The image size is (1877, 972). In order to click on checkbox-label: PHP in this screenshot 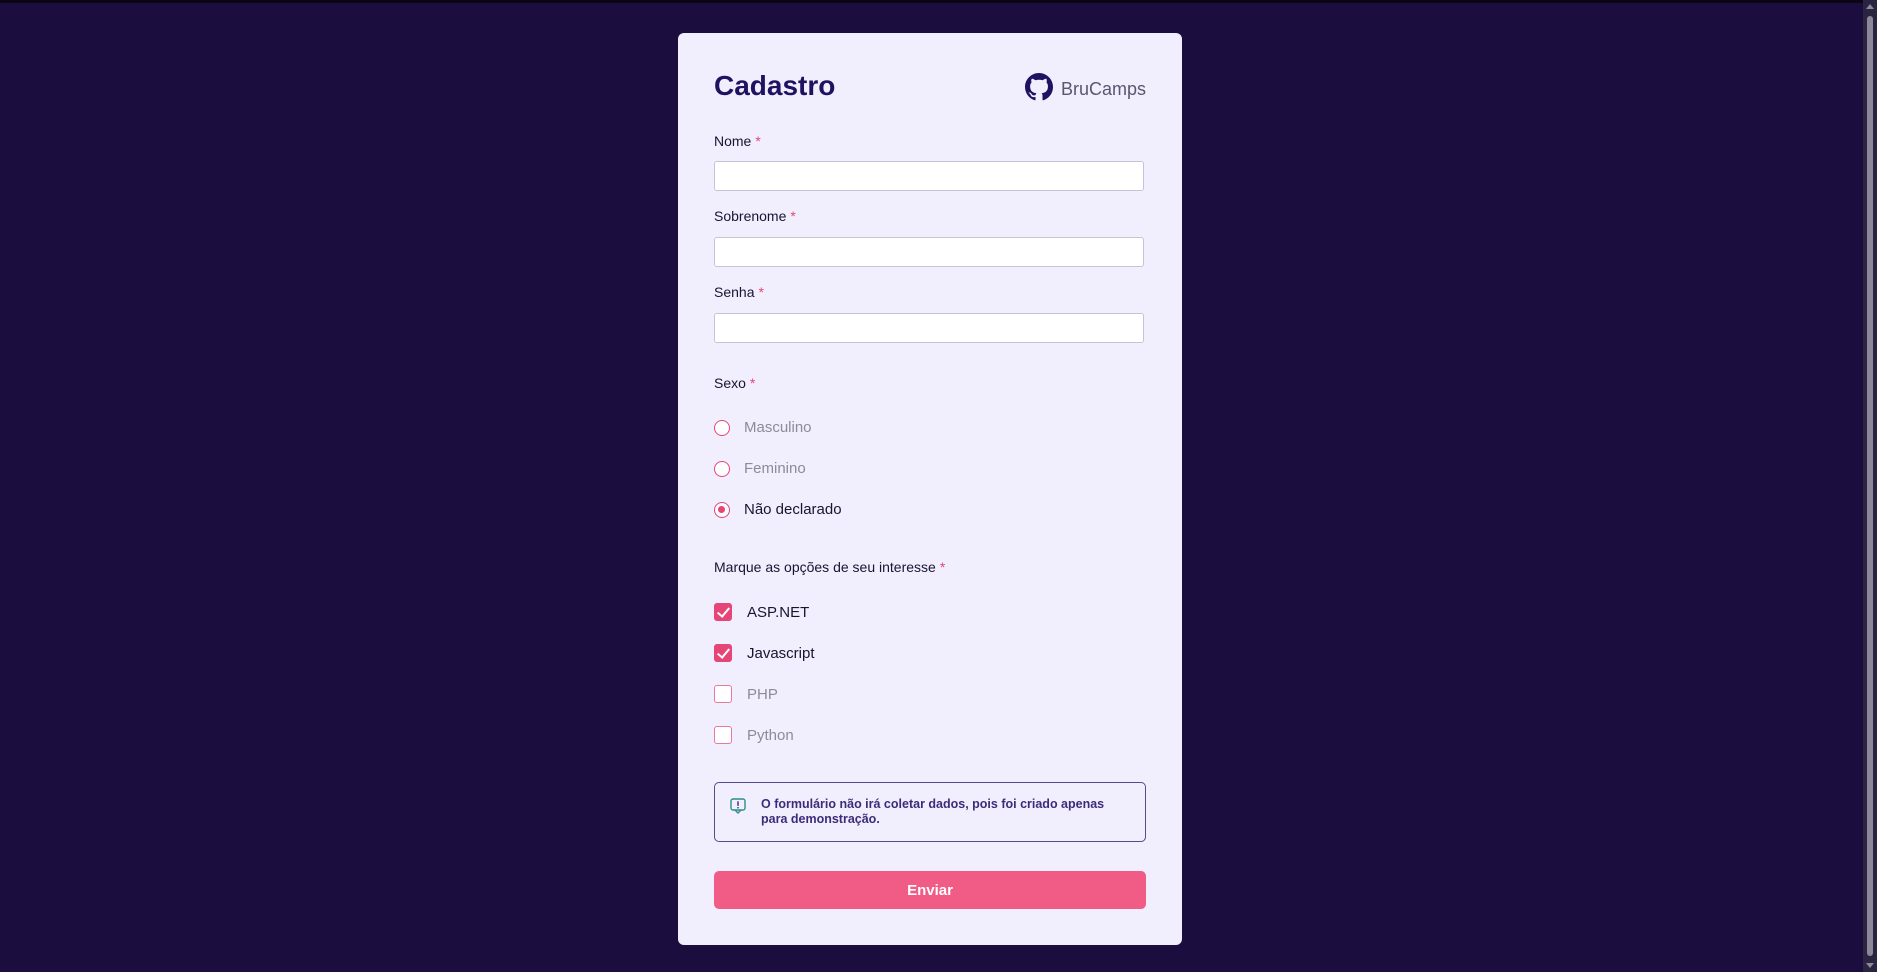, I will do `click(762, 694)`.